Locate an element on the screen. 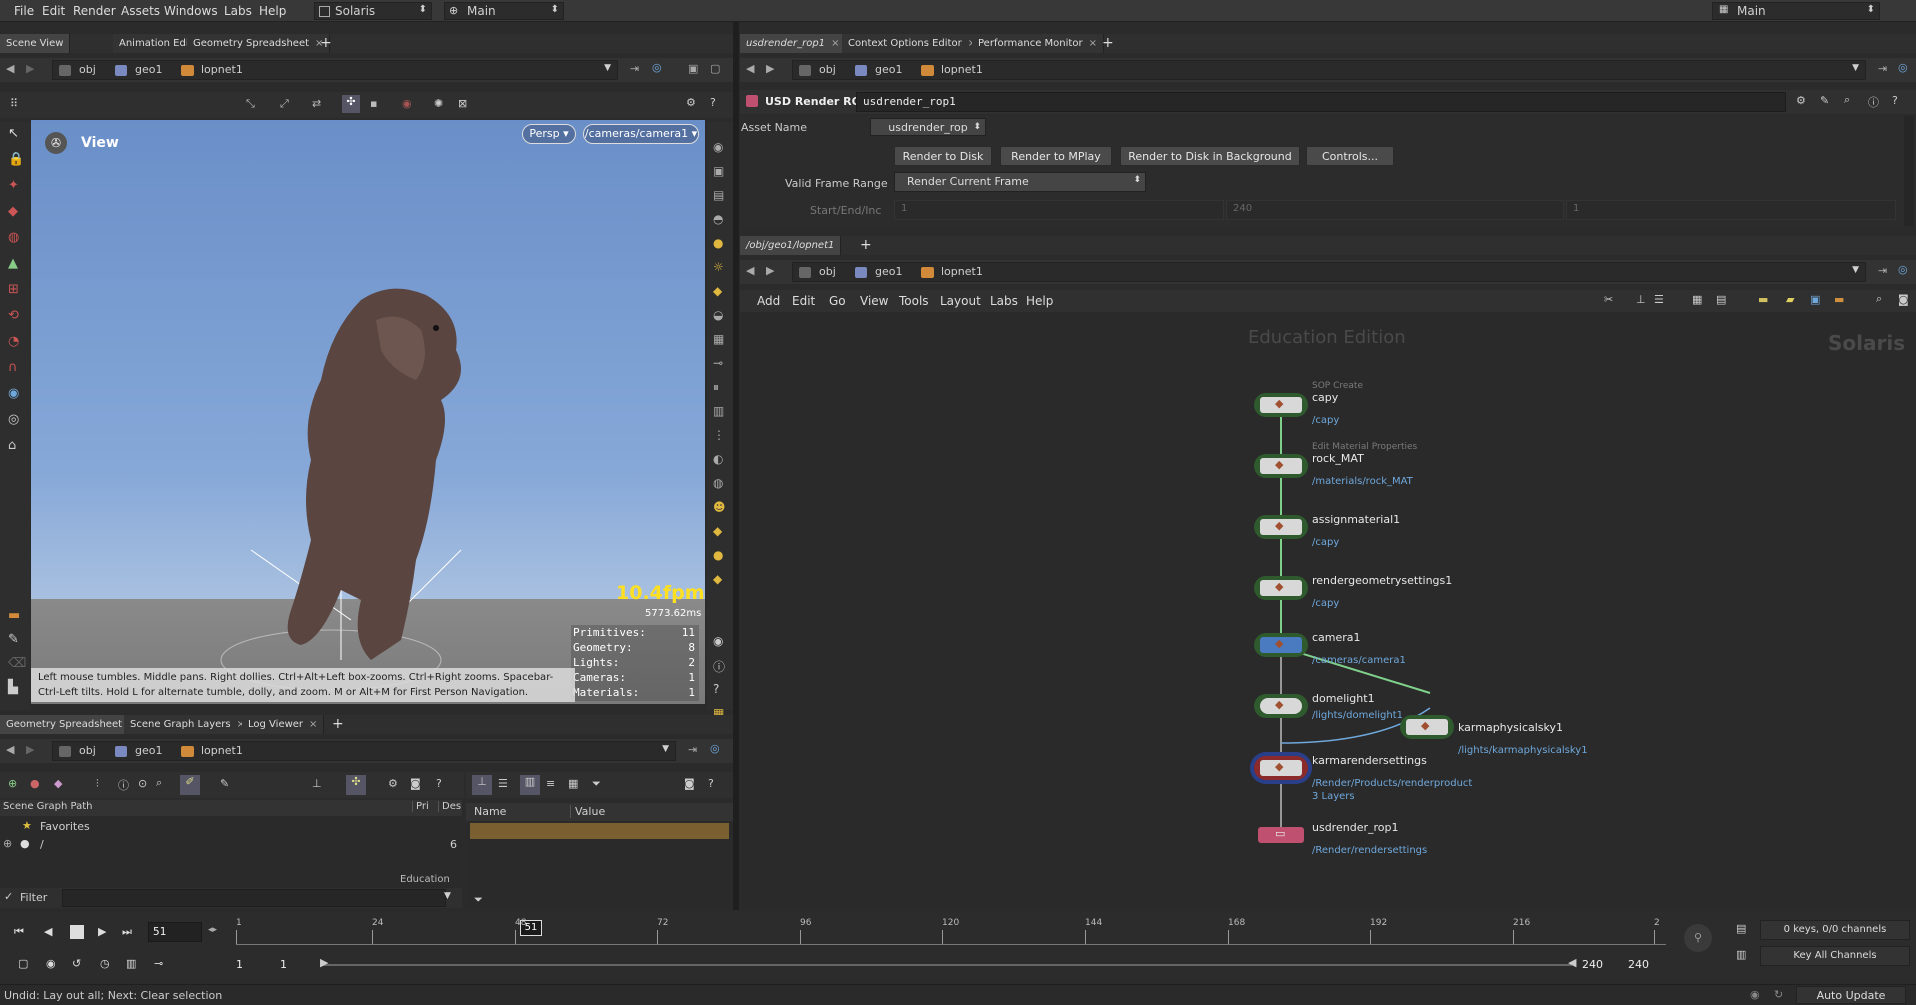  expand-icon: ◆ is located at coordinates (58, 783).